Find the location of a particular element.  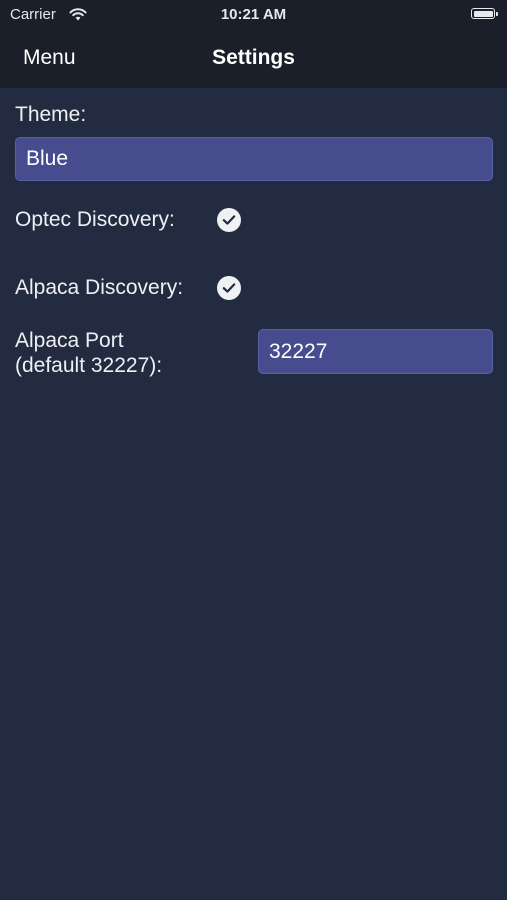

optec-discovery-label: Optec Discovery: is located at coordinates (95, 219).